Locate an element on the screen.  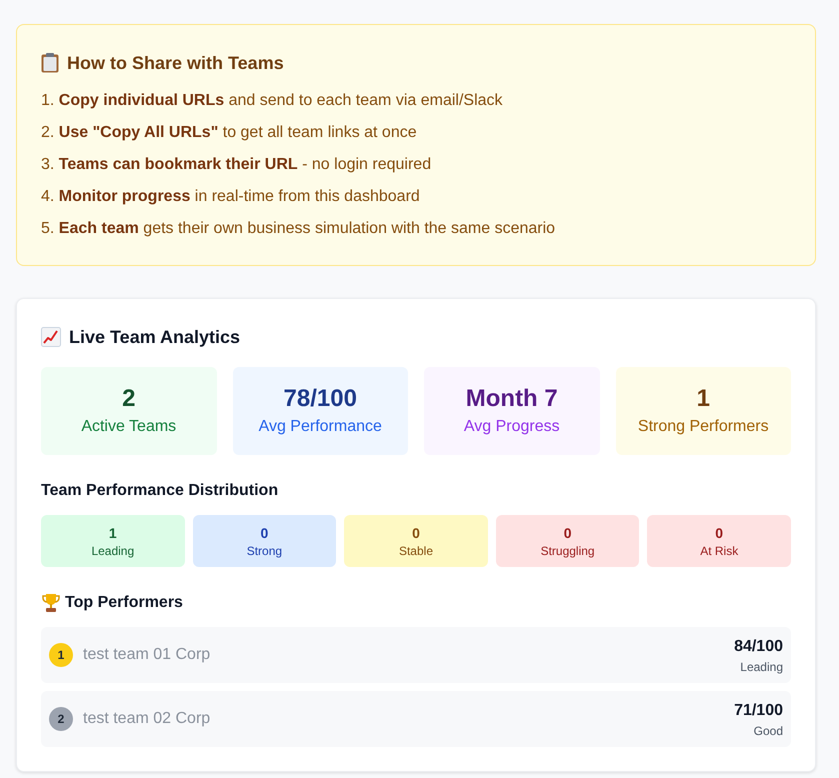
distribution-label: Leading is located at coordinates (112, 551).